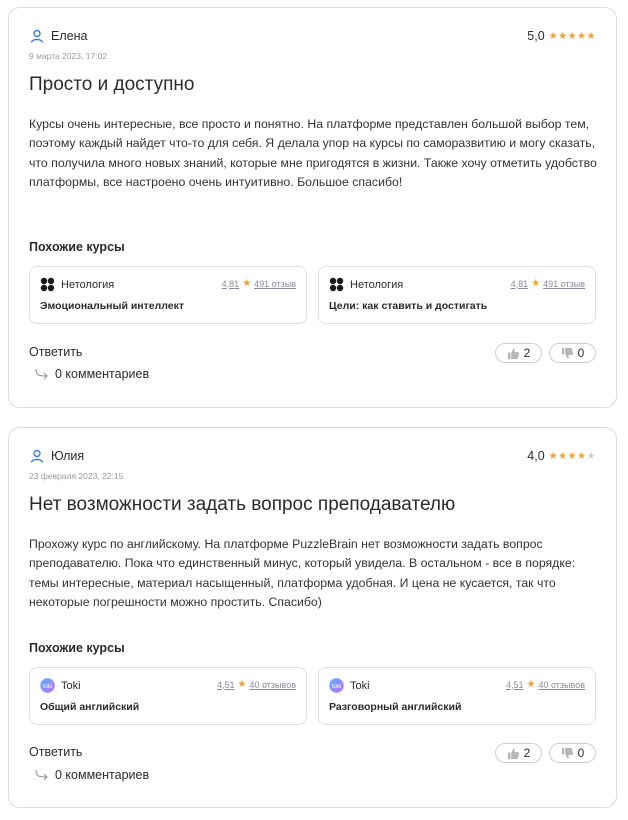 This screenshot has width=628, height=820. Describe the element at coordinates (68, 56) in the screenshot. I see `review-date: 9 марта 2023, 17:02` at that location.